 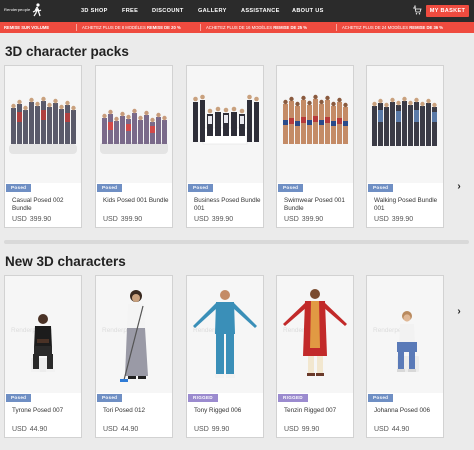 What do you see at coordinates (308, 11) in the screenshot?
I see `nav-about-us: ABOUT US` at bounding box center [308, 11].